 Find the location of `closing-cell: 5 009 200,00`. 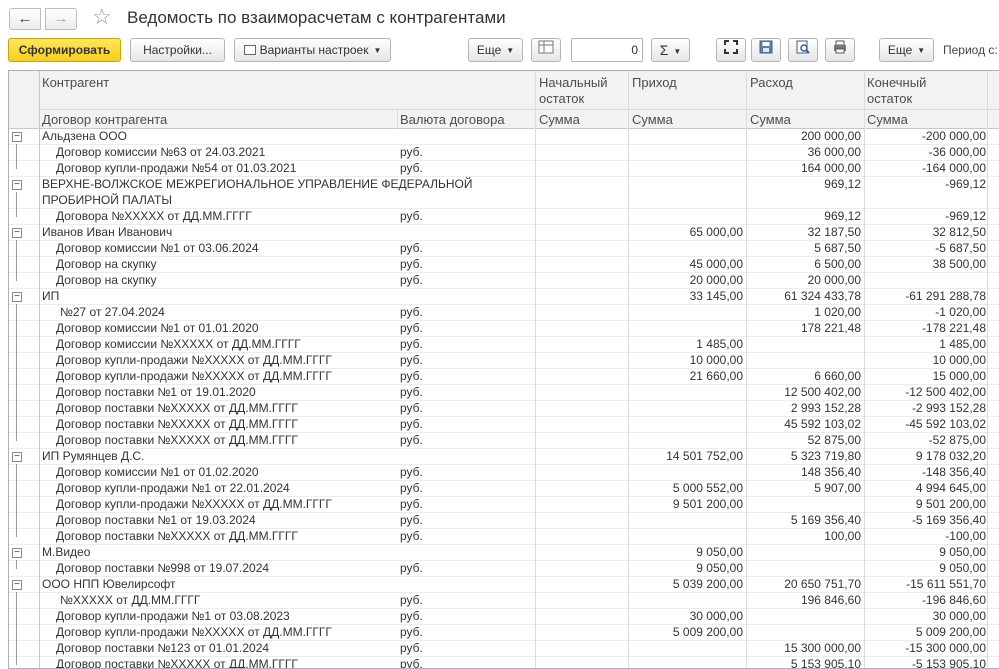

closing-cell: 5 009 200,00 is located at coordinates (950, 632).